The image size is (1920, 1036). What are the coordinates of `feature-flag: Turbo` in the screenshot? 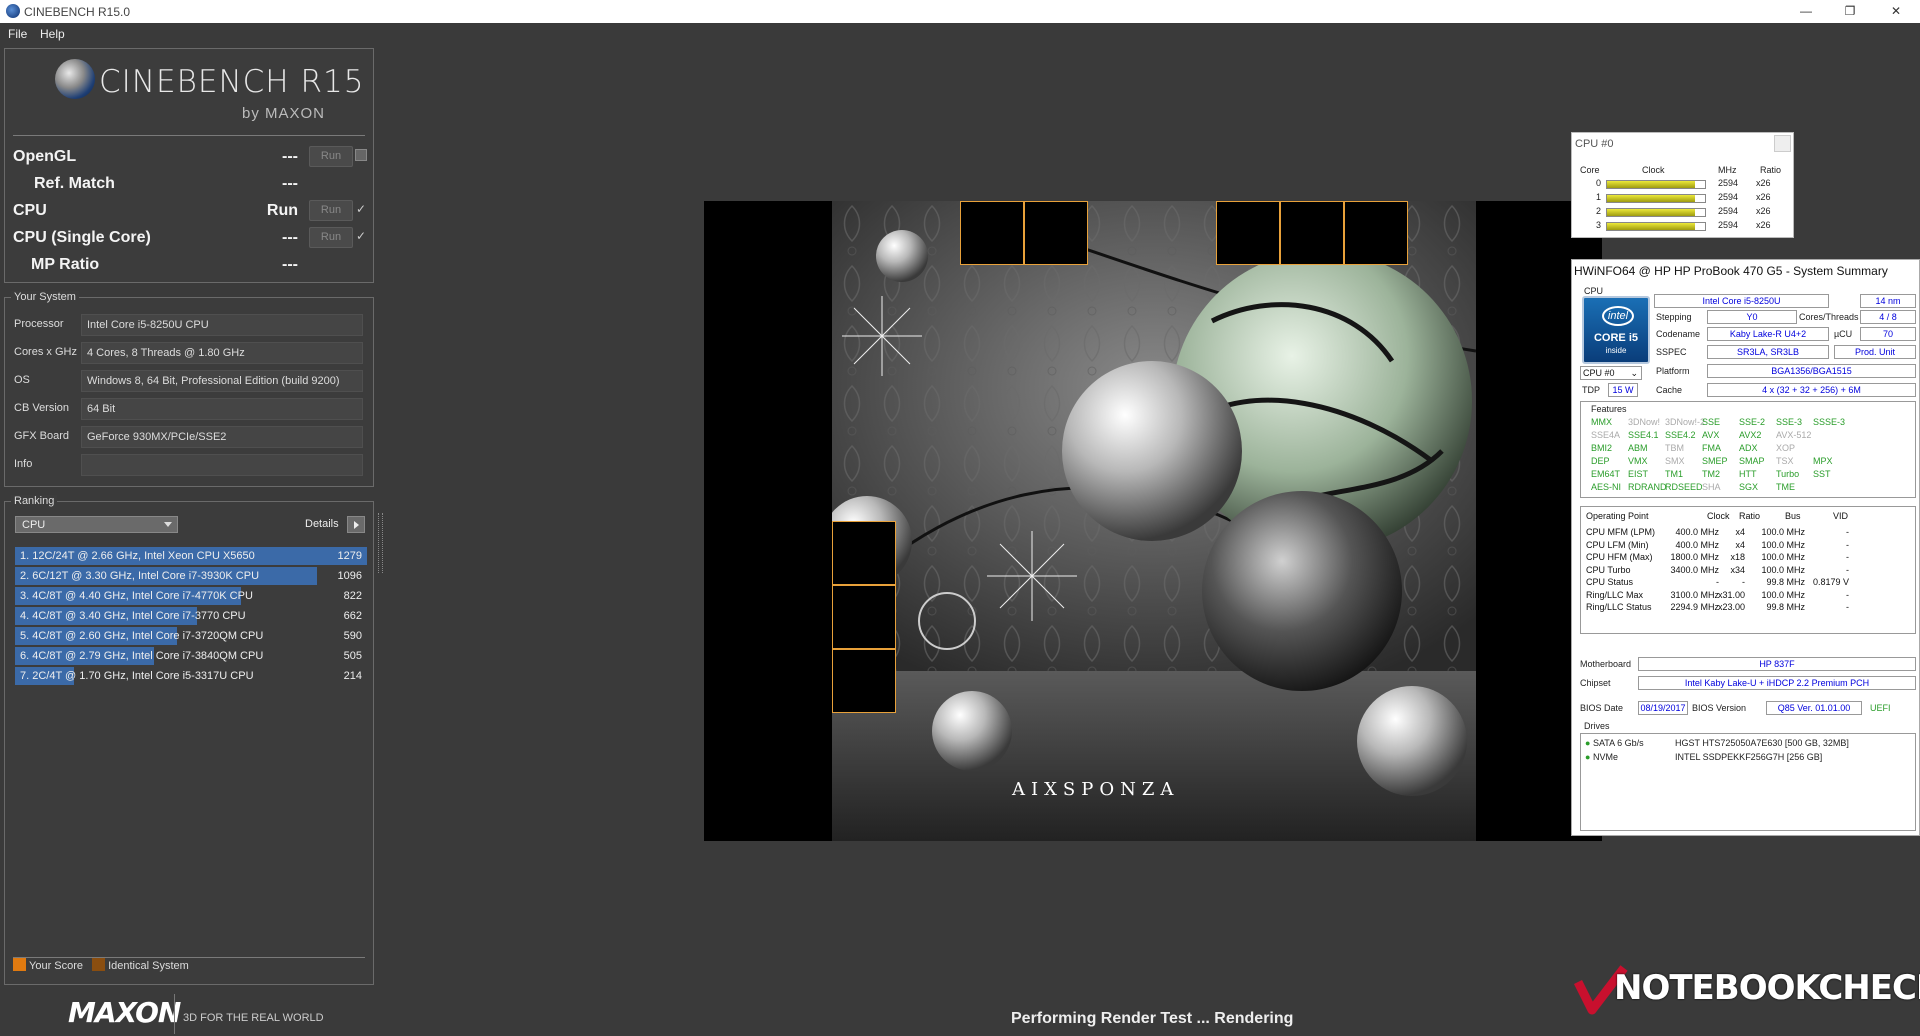 It's located at (1788, 474).